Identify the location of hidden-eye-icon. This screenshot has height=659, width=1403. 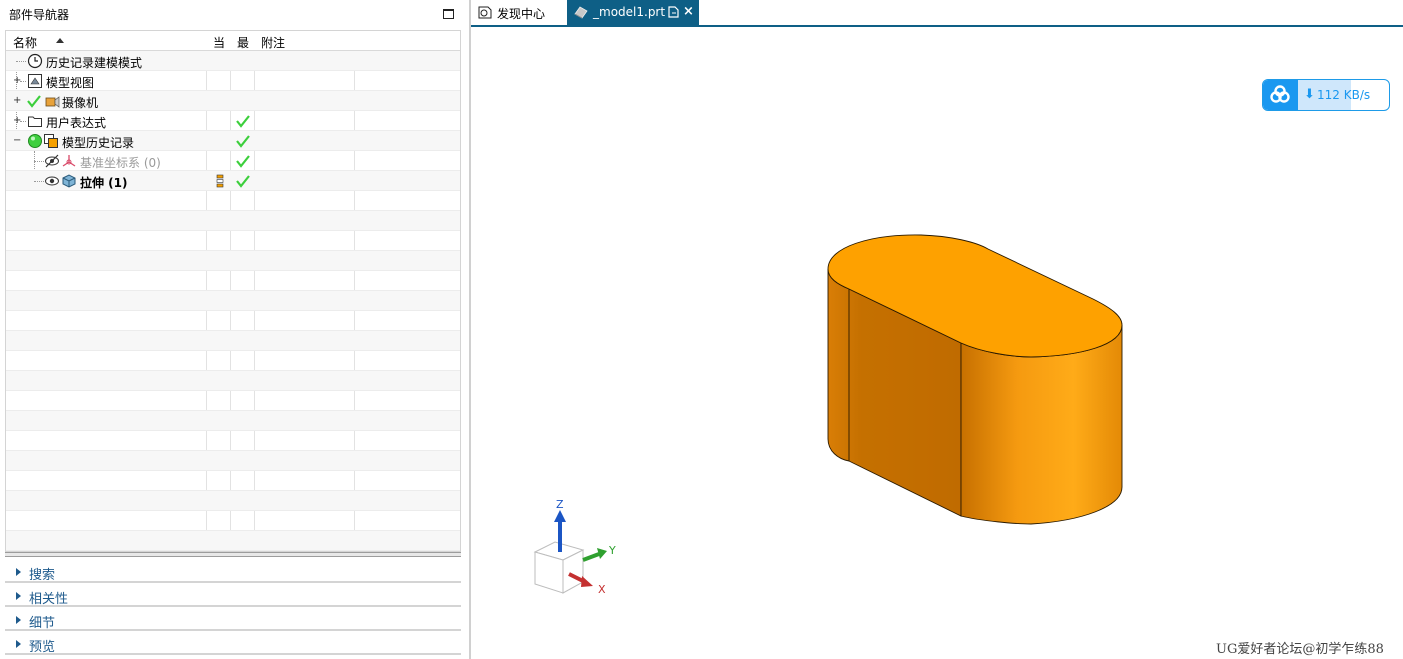
(52, 161).